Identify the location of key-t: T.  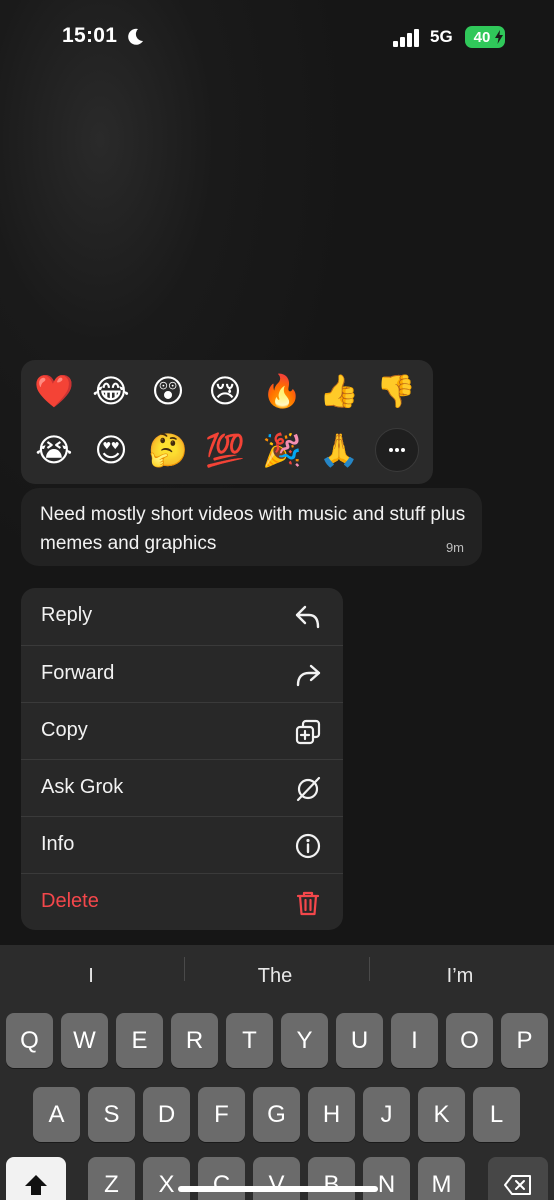
(249, 1040).